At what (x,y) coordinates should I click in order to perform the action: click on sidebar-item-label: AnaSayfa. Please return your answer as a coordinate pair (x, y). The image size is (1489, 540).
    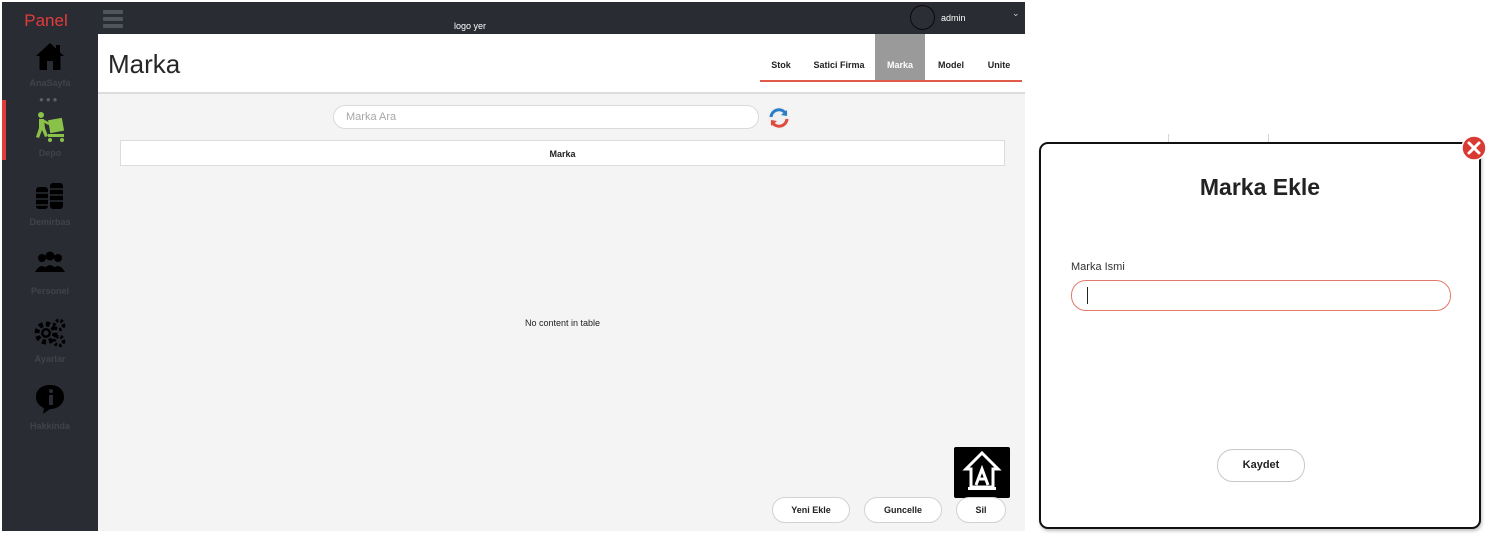
    Looking at the image, I should click on (50, 83).